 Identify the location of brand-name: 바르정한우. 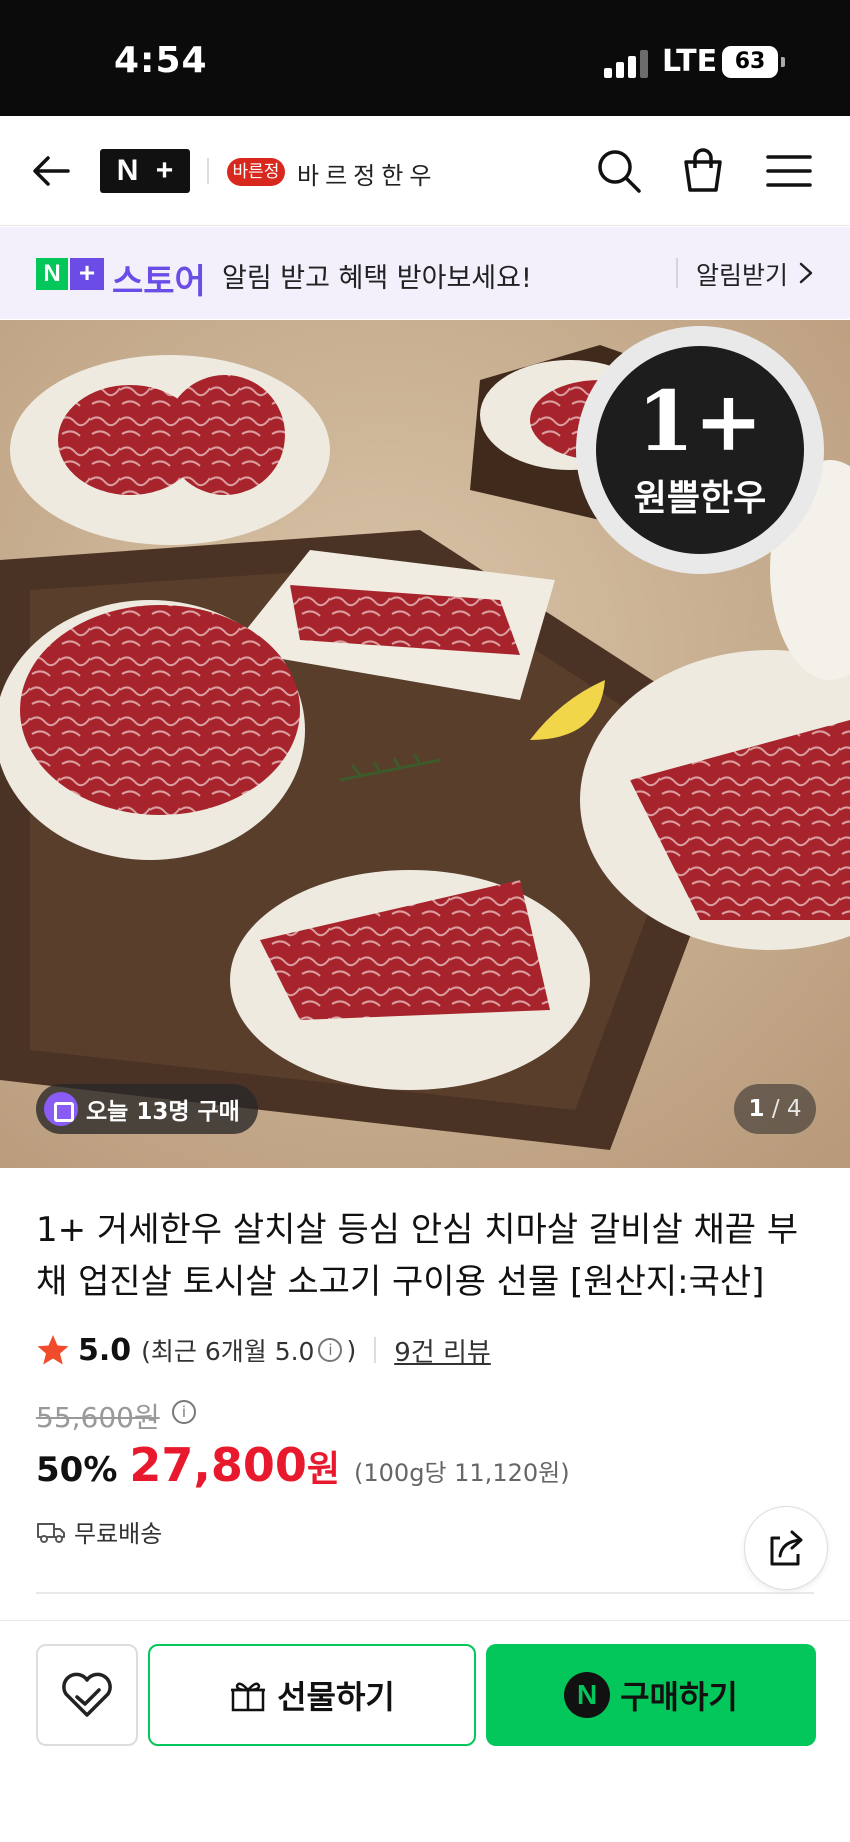
(367, 173).